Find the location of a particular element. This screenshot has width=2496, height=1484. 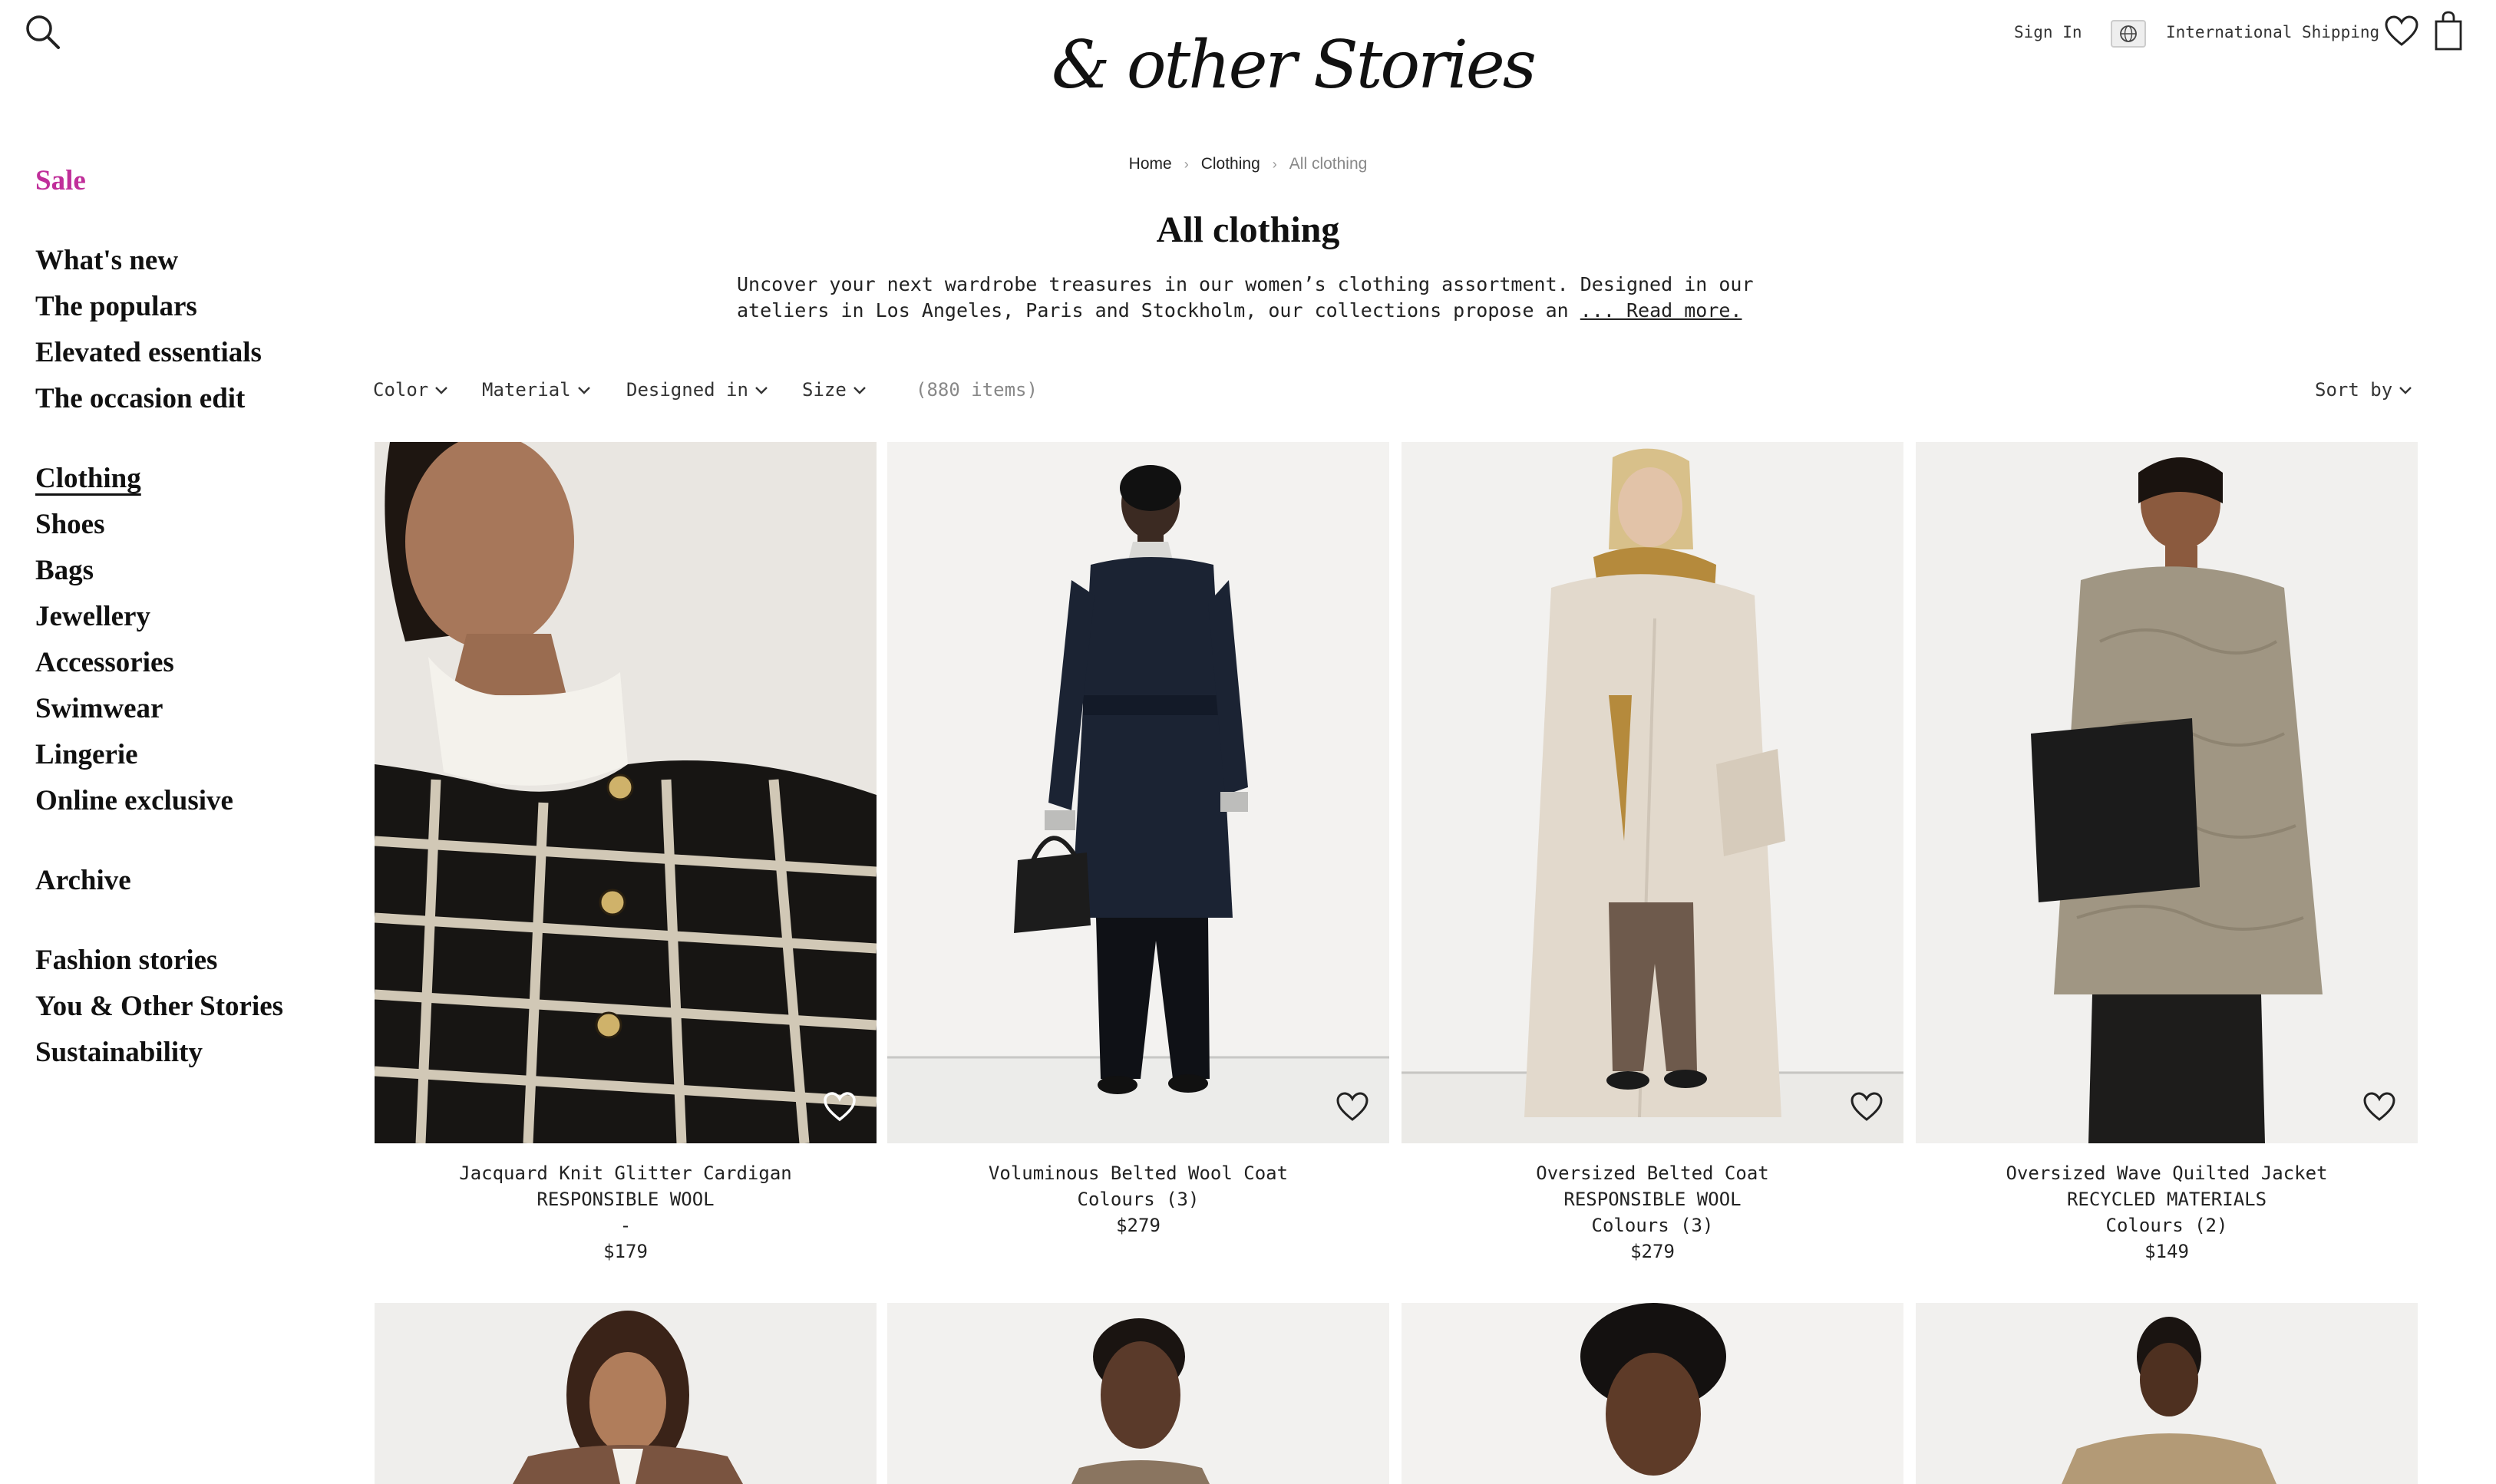

filter-label: Color is located at coordinates (401, 390).